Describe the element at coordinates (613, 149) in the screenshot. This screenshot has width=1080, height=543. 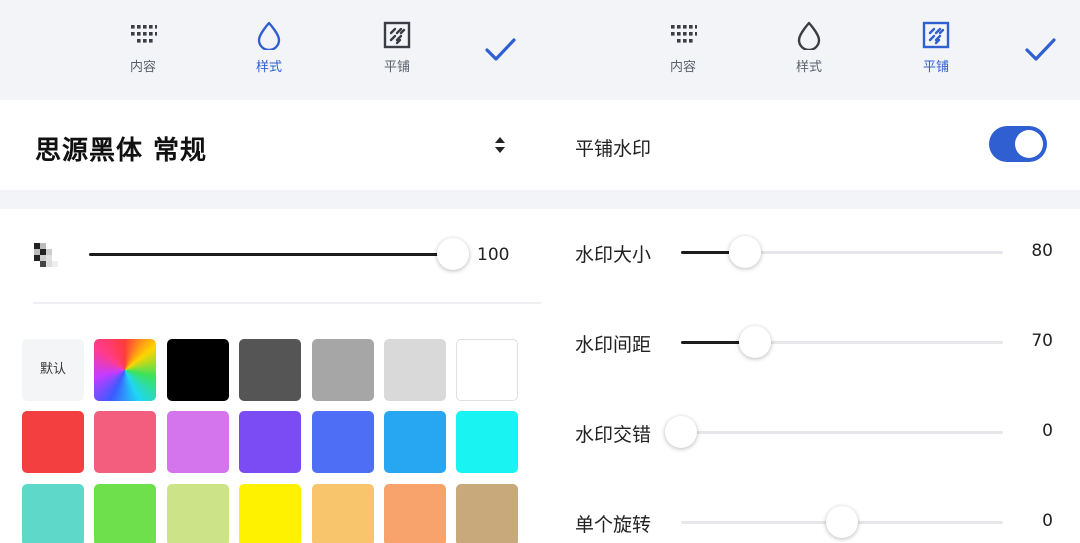
I see `tile-watermark-label: 平铺水印` at that location.